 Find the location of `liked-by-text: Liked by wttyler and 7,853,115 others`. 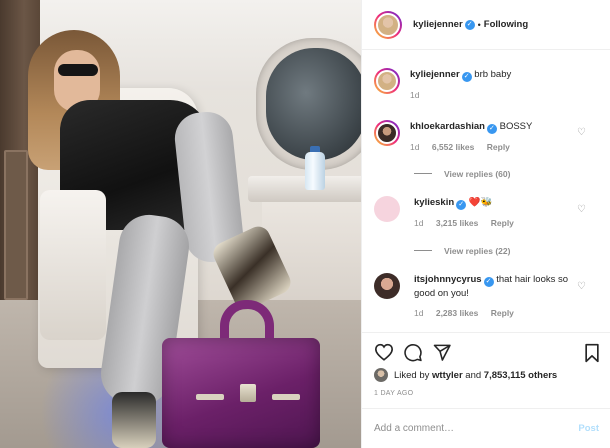

liked-by-text: Liked by wttyler and 7,853,115 others is located at coordinates (475, 375).